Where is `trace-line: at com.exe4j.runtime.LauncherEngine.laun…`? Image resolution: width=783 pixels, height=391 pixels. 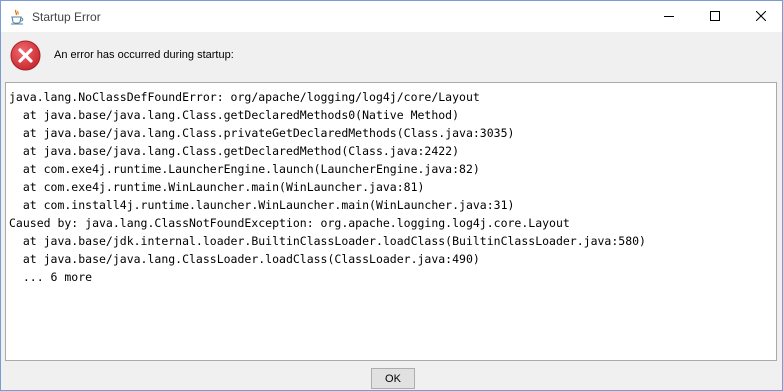
trace-line: at com.exe4j.runtime.LauncherEngine.laun… is located at coordinates (244, 169).